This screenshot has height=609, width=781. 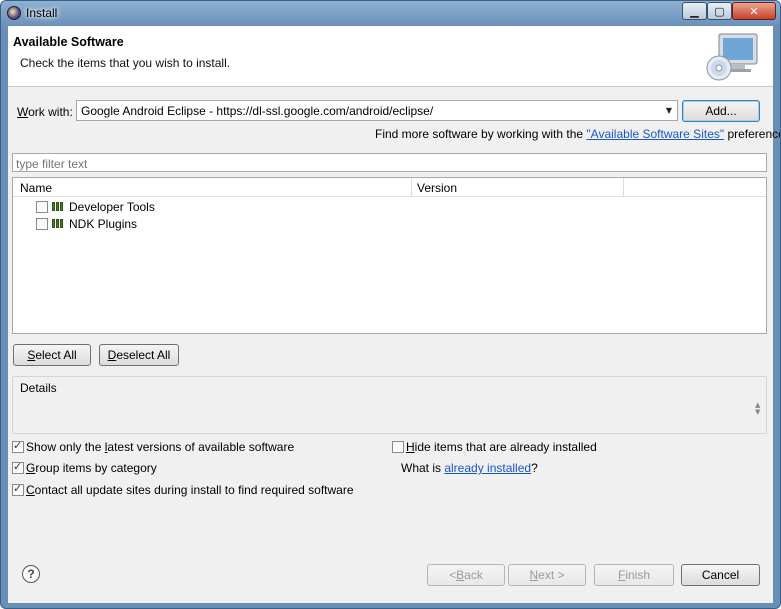 I want to click on hide-installed-label: Hide items that are already installed, so click(x=501, y=447).